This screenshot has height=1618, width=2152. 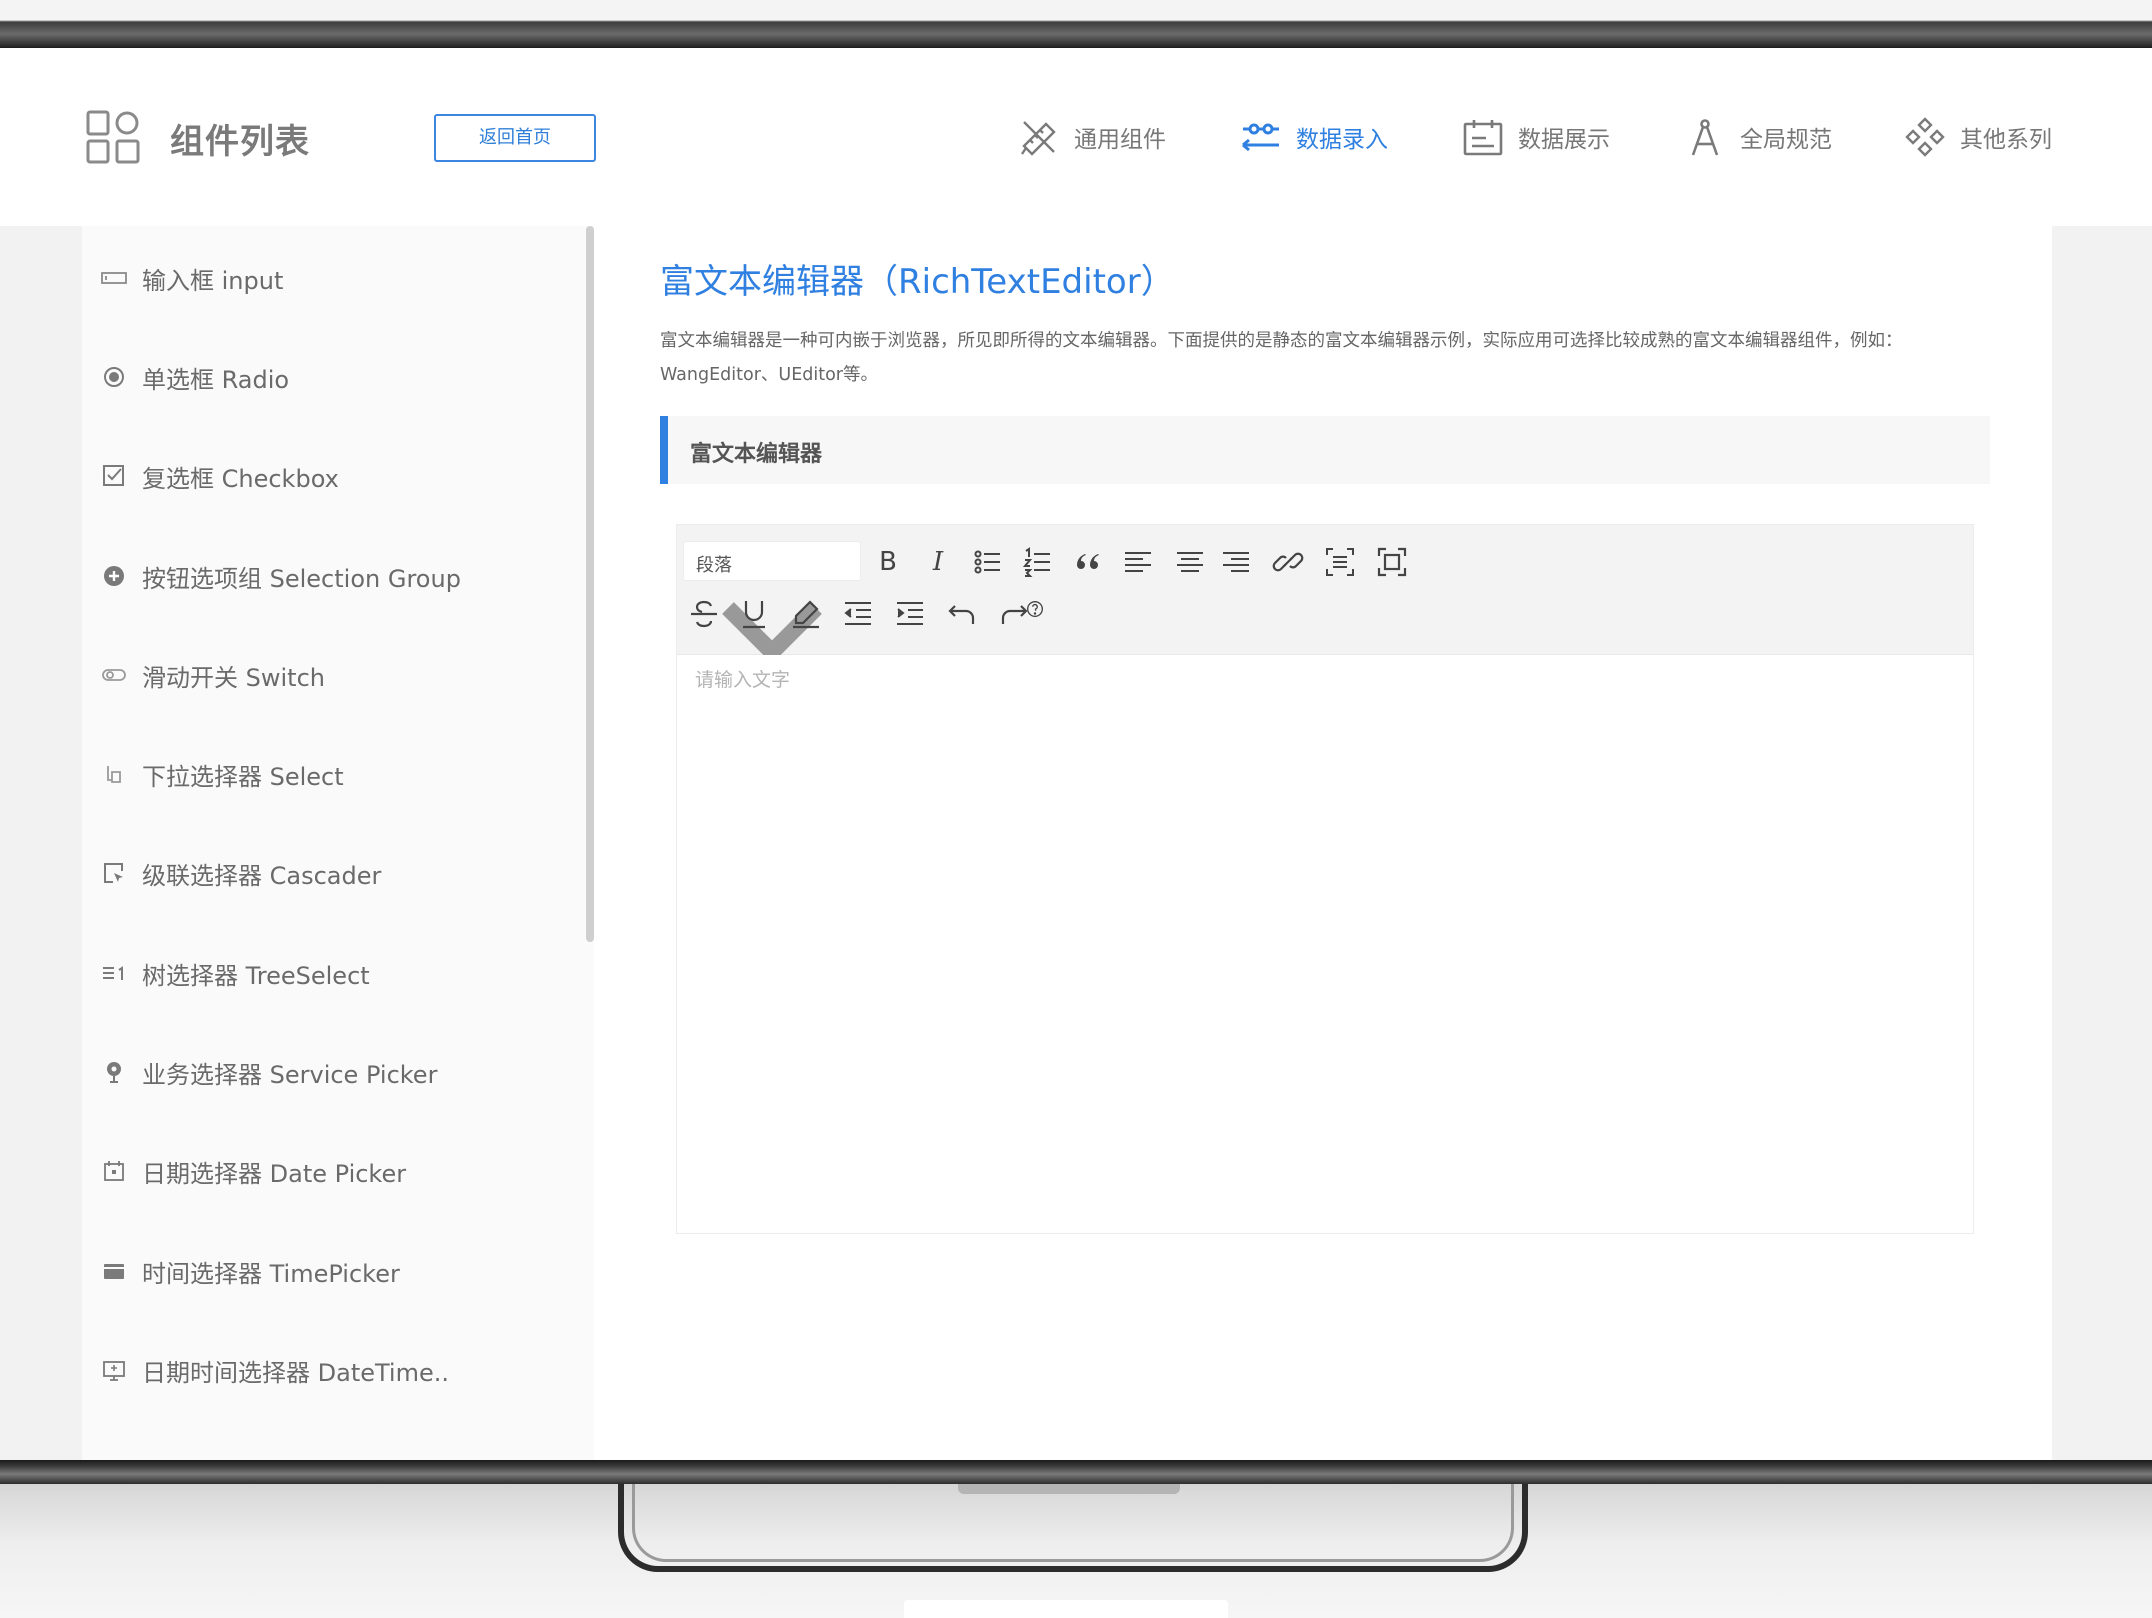 What do you see at coordinates (114, 1371) in the screenshot?
I see `monitor-icon` at bounding box center [114, 1371].